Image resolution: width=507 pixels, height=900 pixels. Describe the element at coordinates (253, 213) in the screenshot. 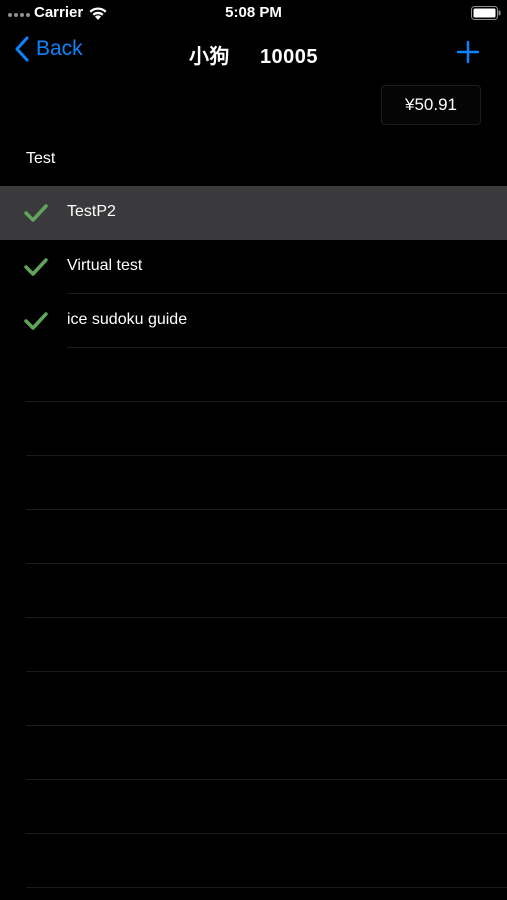

I see `list-item: TestP2` at that location.